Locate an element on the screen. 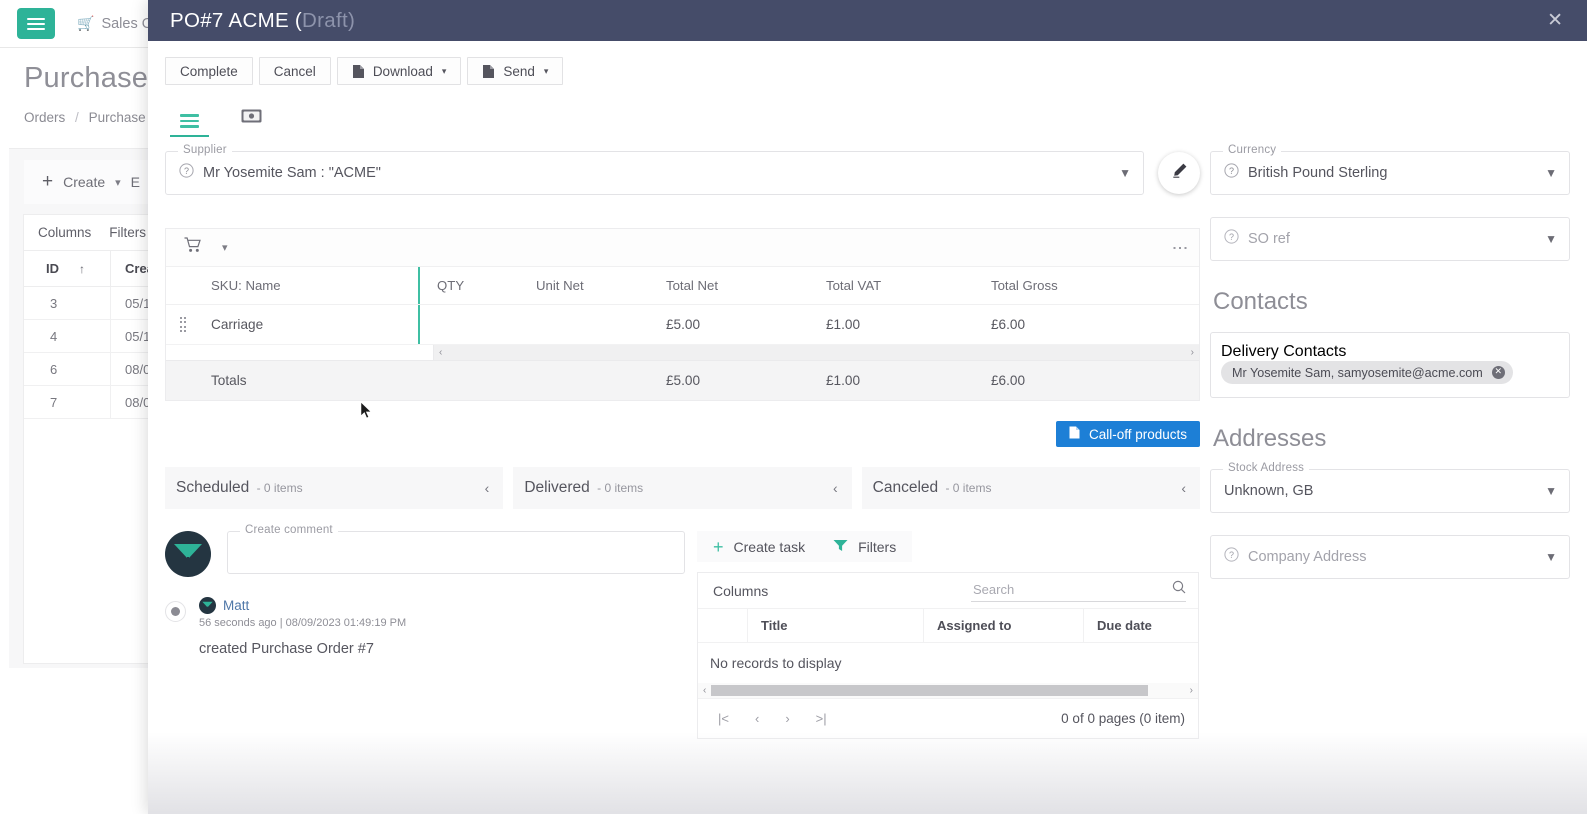 Image resolution: width=1587 pixels, height=814 pixels. breadcrumb-root: Orders is located at coordinates (44, 117).